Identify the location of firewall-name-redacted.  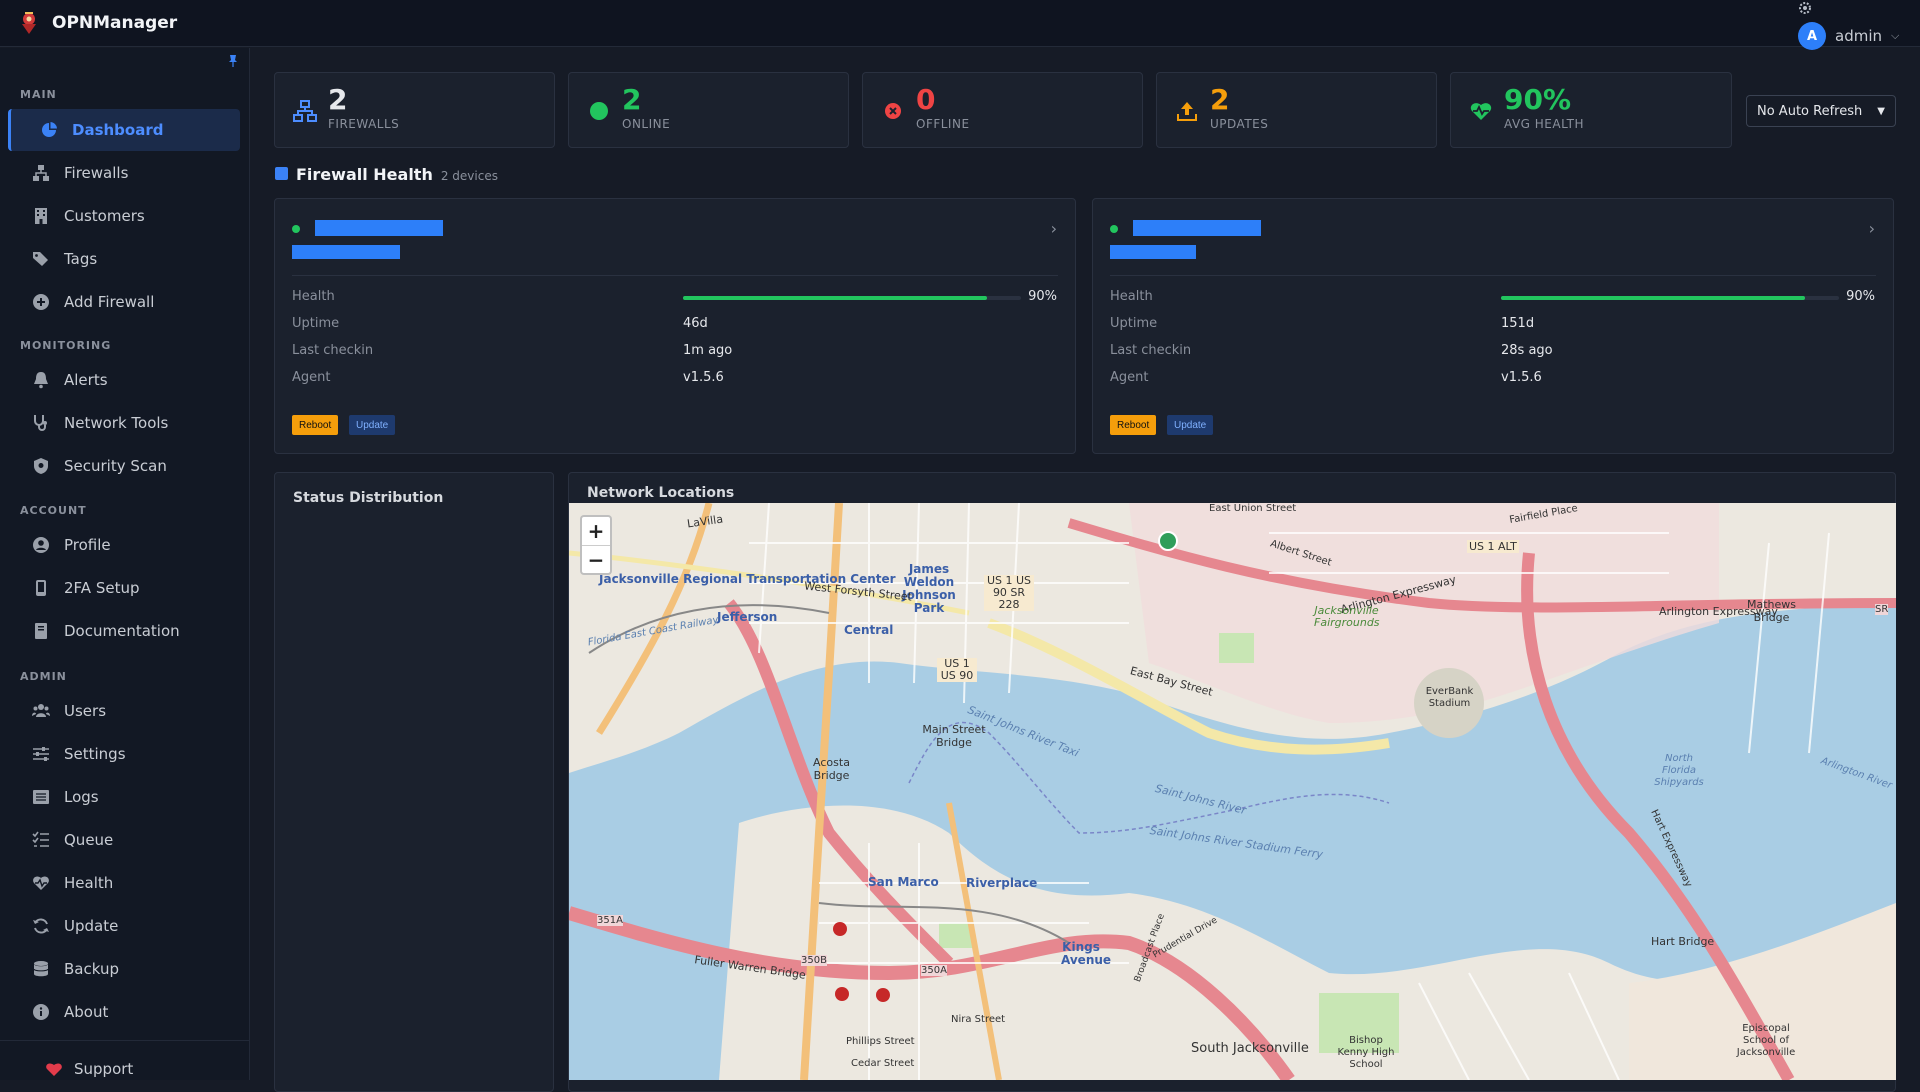
(1197, 228).